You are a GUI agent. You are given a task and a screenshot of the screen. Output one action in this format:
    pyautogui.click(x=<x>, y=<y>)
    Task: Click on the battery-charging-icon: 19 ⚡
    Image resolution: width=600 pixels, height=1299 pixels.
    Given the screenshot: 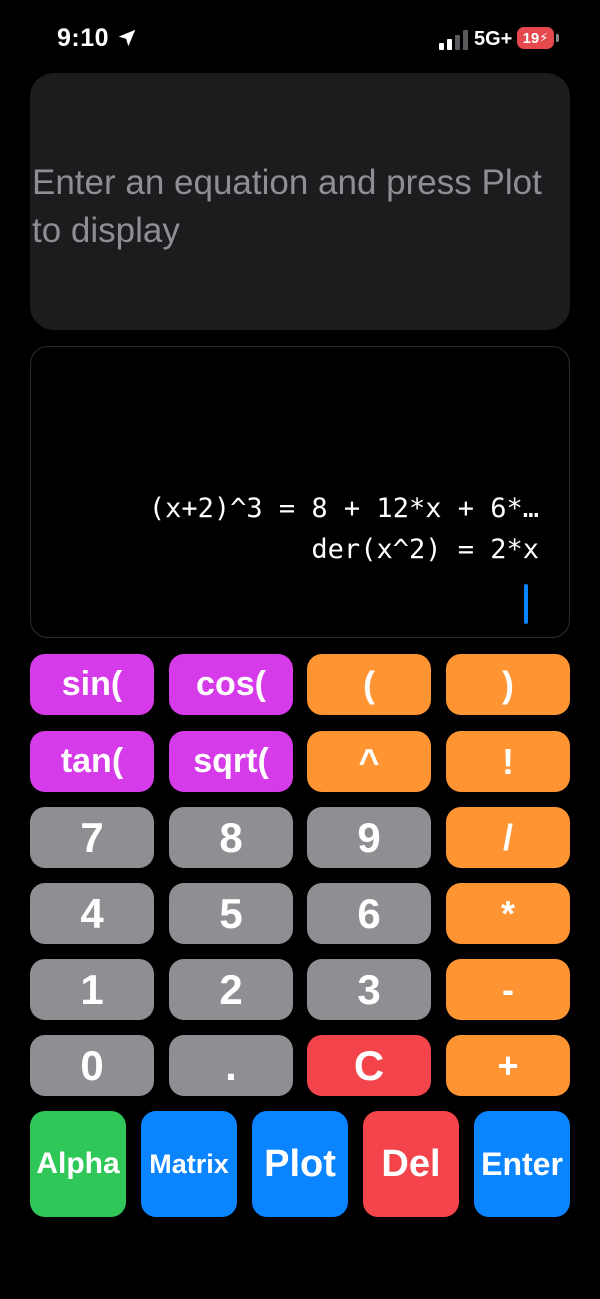 What is the action you would take?
    pyautogui.click(x=538, y=39)
    